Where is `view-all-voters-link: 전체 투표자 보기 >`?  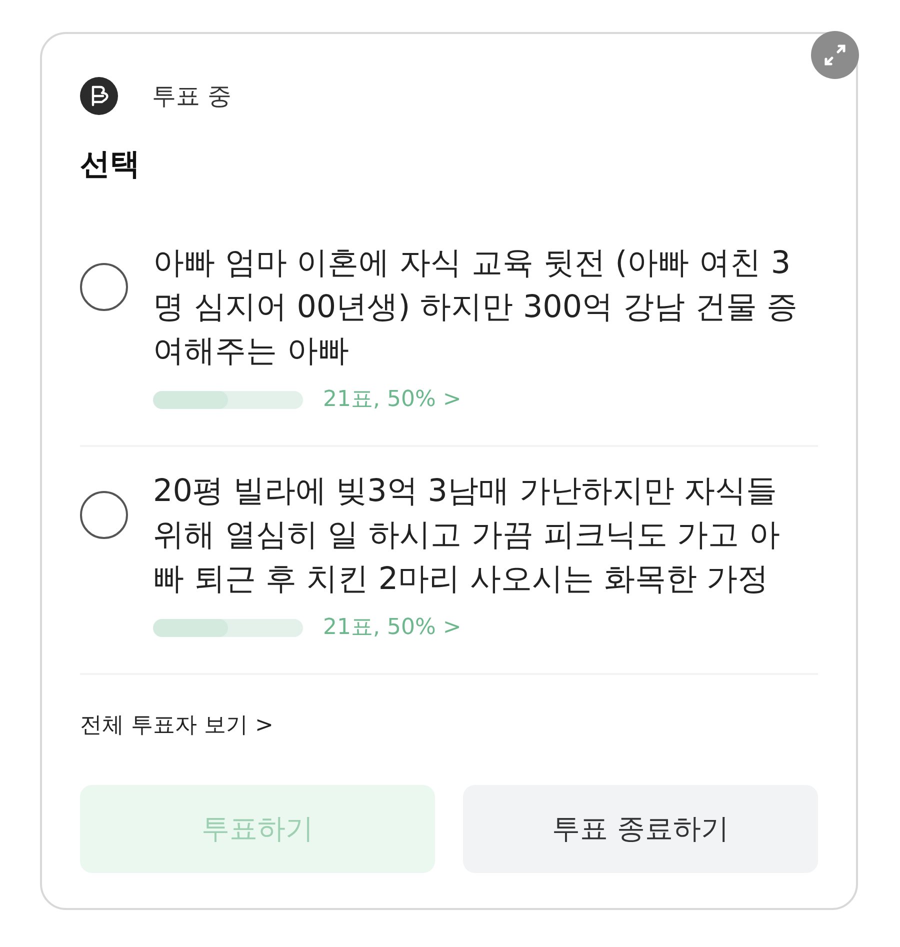 view-all-voters-link: 전체 투표자 보기 > is located at coordinates (177, 726).